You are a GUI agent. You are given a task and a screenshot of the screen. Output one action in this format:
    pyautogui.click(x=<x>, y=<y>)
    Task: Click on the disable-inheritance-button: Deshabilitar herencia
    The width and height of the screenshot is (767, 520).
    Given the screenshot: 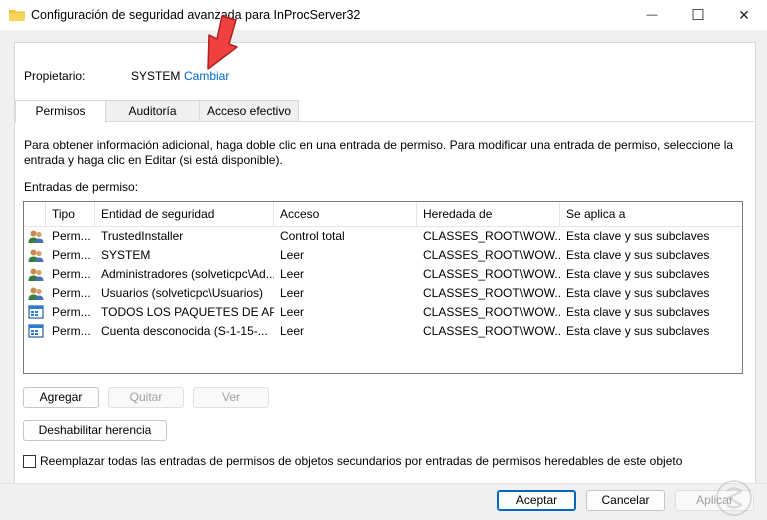 What is the action you would take?
    pyautogui.click(x=95, y=430)
    